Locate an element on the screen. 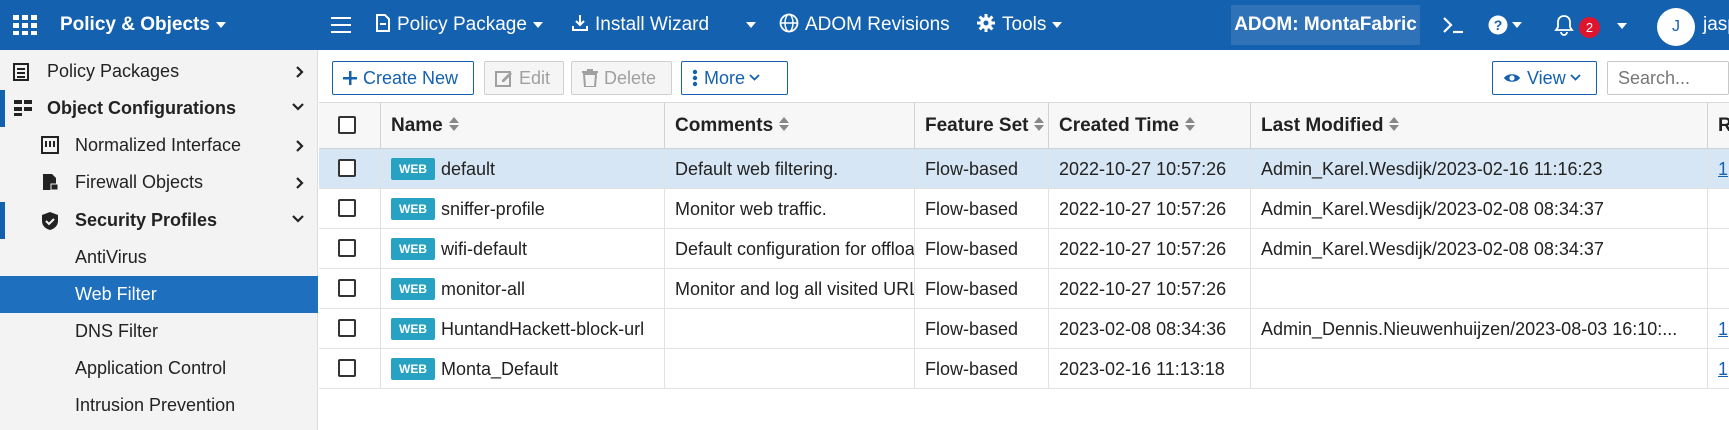  sidebar-item-security-profiles: Security Profiles is located at coordinates (159, 220).